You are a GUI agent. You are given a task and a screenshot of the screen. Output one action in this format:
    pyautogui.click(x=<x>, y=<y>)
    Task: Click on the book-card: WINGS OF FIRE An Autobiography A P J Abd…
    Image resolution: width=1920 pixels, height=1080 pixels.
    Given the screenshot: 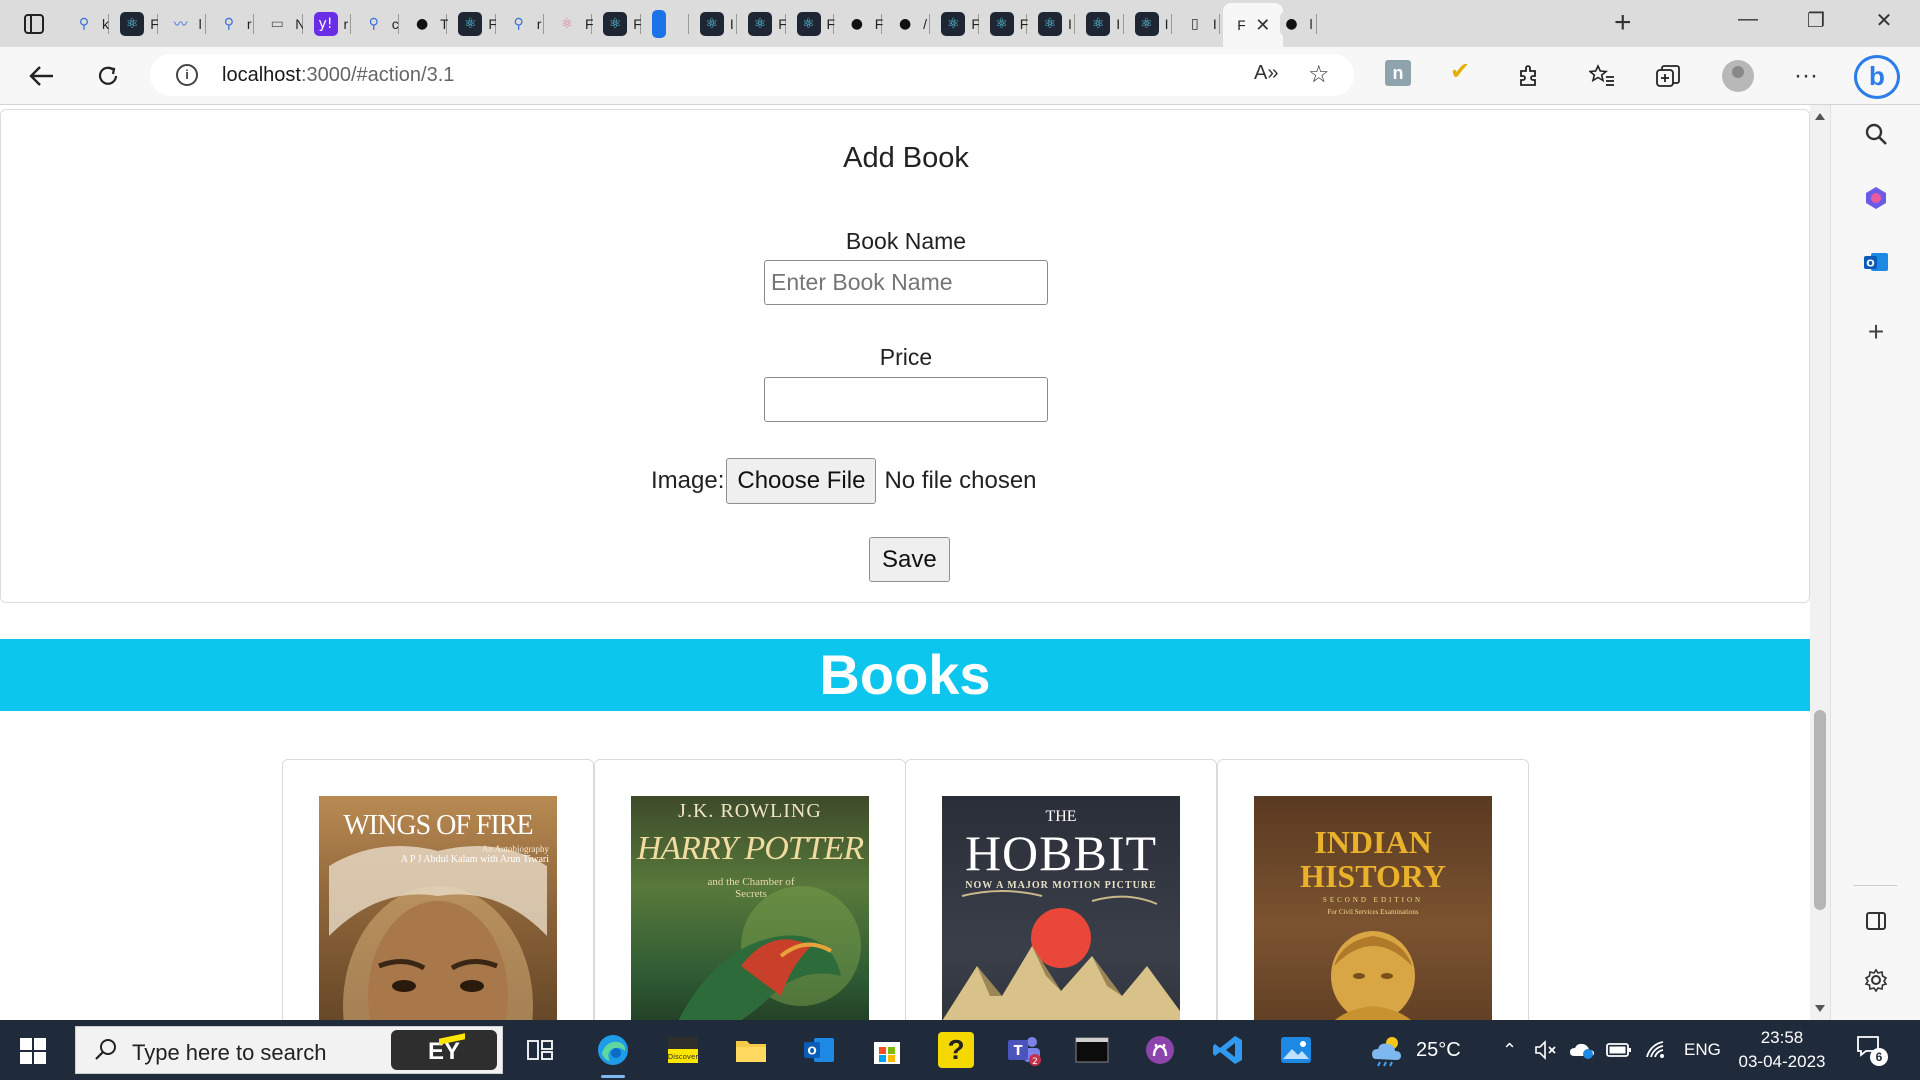 What is the action you would take?
    pyautogui.click(x=438, y=889)
    